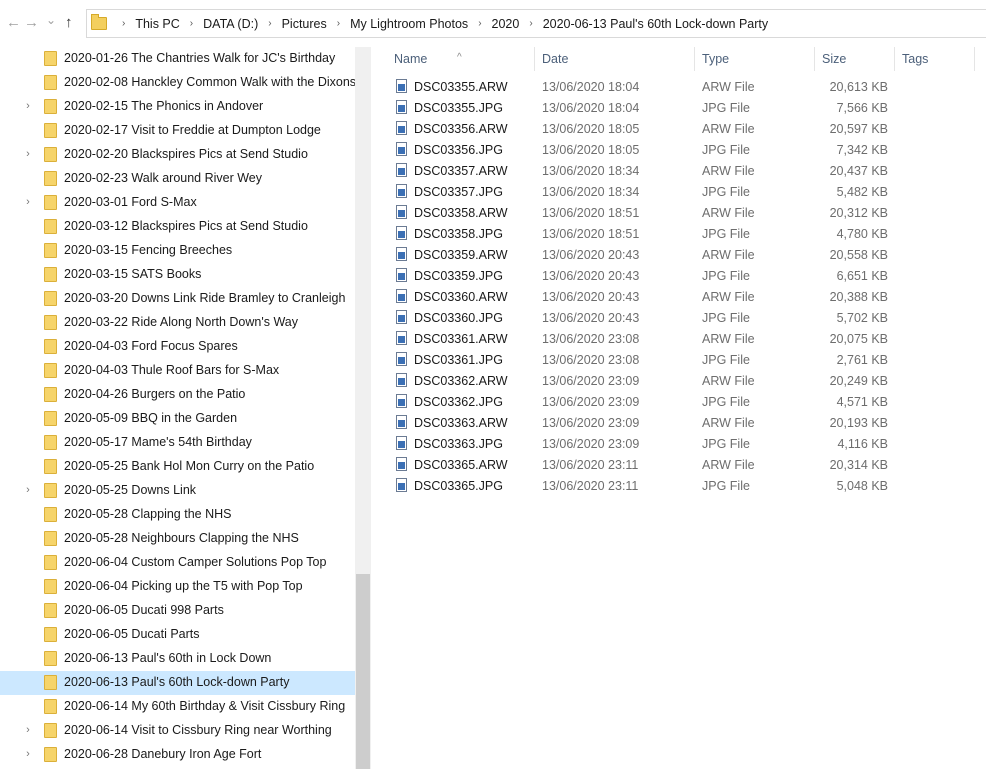 The height and width of the screenshot is (769, 987). What do you see at coordinates (655, 24) in the screenshot?
I see `breadcrumb-item: 2020-06-13 Paul's 60th Lock-down Party` at bounding box center [655, 24].